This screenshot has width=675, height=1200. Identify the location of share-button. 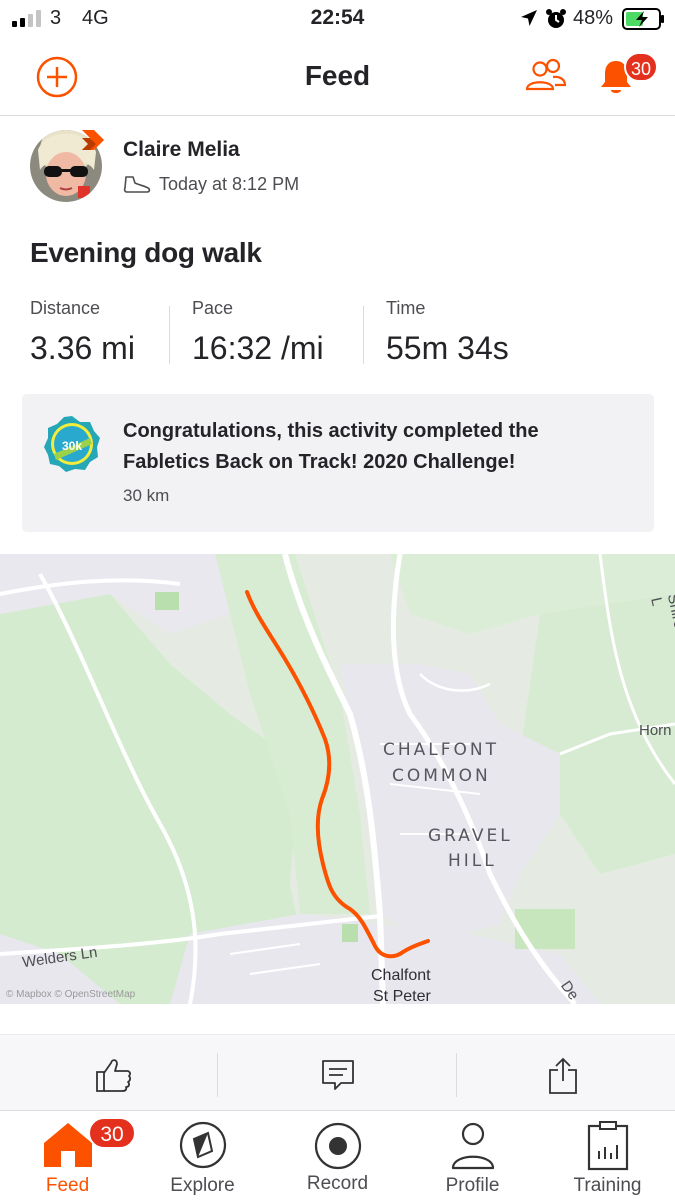
(562, 1073).